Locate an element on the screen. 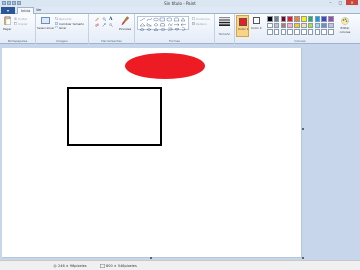  minimize-button: – is located at coordinates (330, 2).